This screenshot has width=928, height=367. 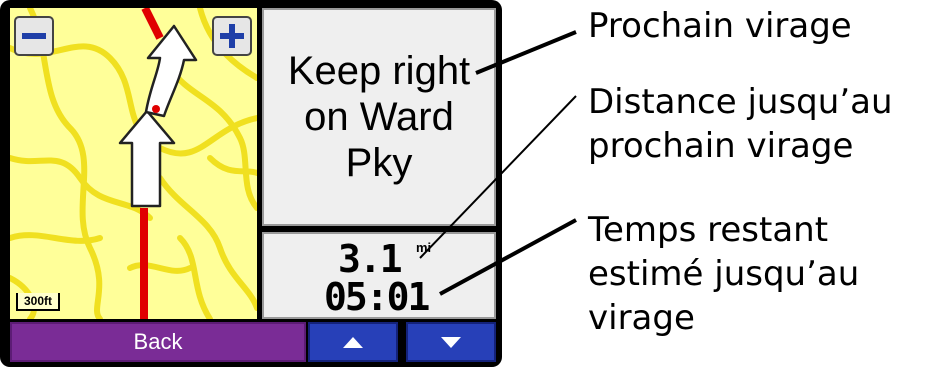 What do you see at coordinates (721, 146) in the screenshot?
I see `callout-distance-line2: prochain virage` at bounding box center [721, 146].